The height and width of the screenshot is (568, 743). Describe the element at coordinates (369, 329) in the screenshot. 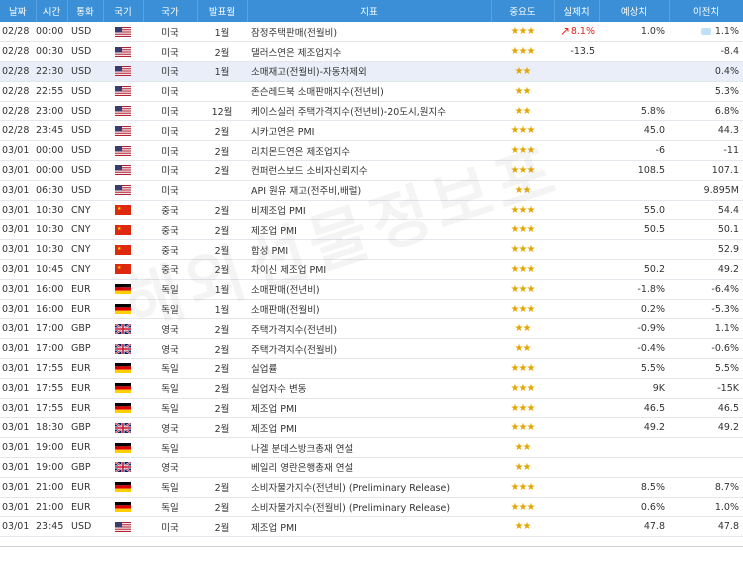

I see `cell-indicator: 주택가격지수(전년비)` at that location.